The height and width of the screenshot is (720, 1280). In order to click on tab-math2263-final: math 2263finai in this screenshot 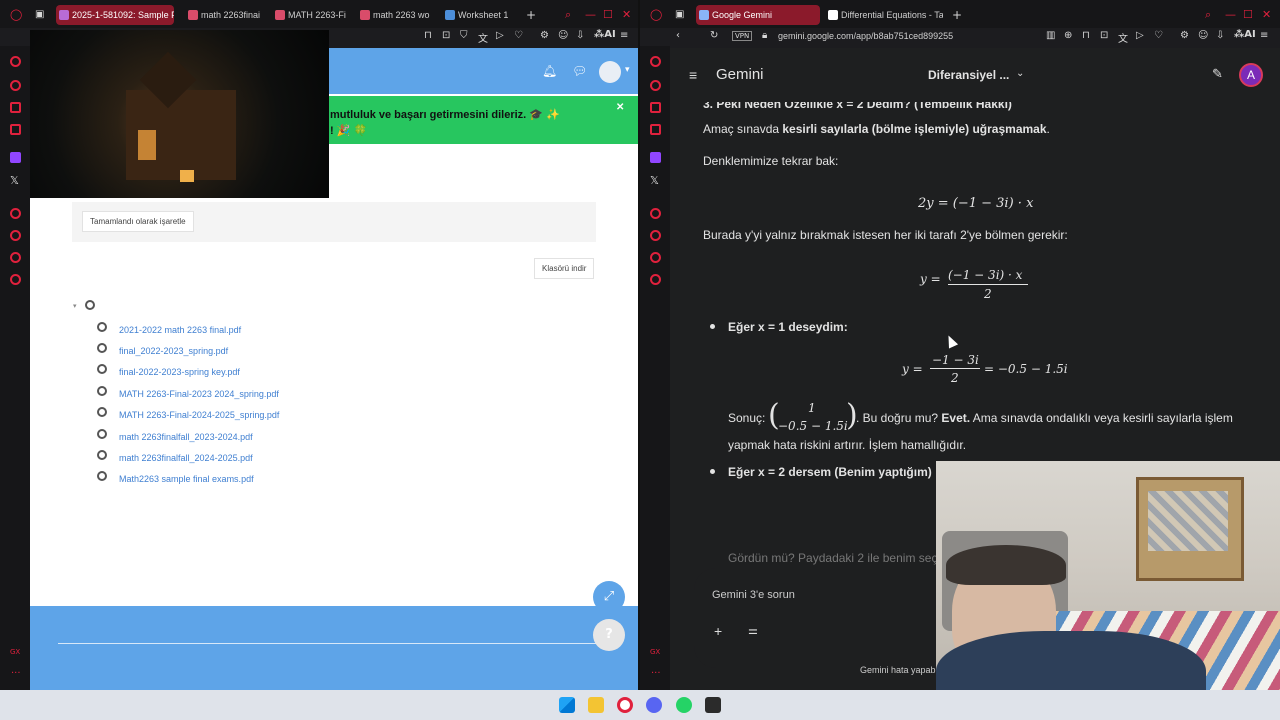, I will do `click(224, 15)`.